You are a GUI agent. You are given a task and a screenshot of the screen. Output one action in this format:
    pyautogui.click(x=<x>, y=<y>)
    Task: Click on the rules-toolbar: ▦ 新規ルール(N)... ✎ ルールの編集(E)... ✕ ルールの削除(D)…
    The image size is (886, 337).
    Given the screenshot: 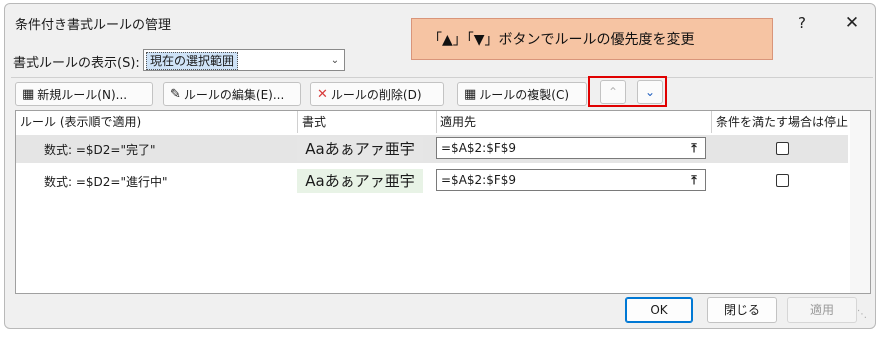 What is the action you would take?
    pyautogui.click(x=442, y=92)
    